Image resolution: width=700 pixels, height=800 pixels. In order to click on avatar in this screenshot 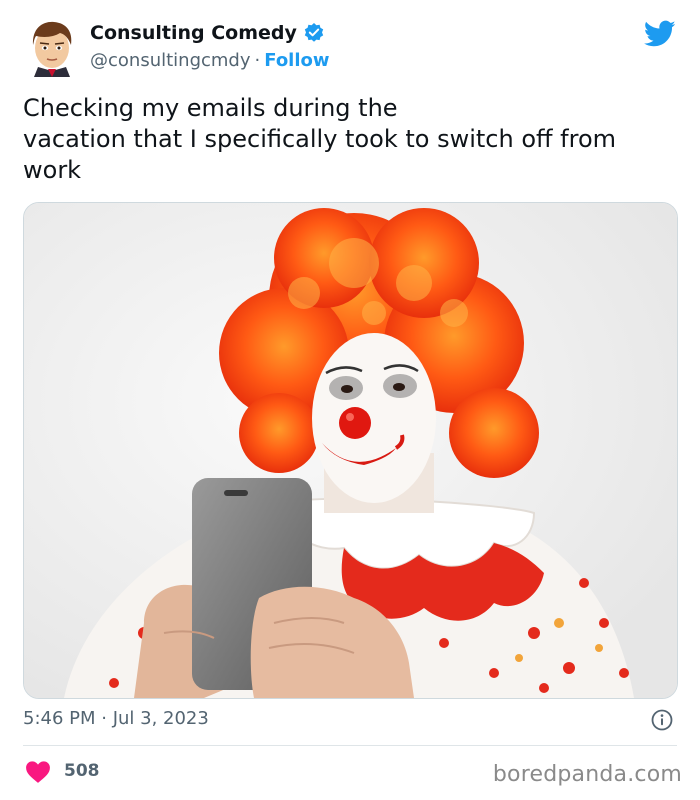, I will do `click(52, 47)`.